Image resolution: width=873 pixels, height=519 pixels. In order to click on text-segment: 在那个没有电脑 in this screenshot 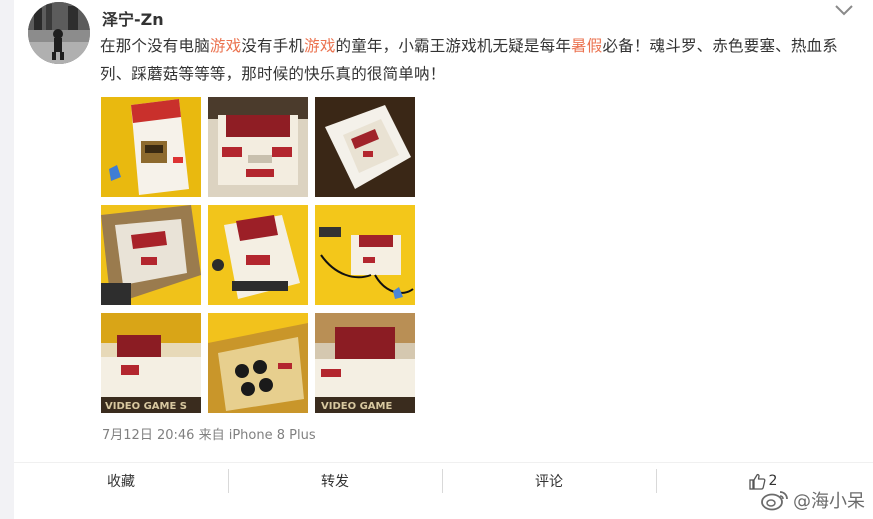, I will do `click(155, 46)`.